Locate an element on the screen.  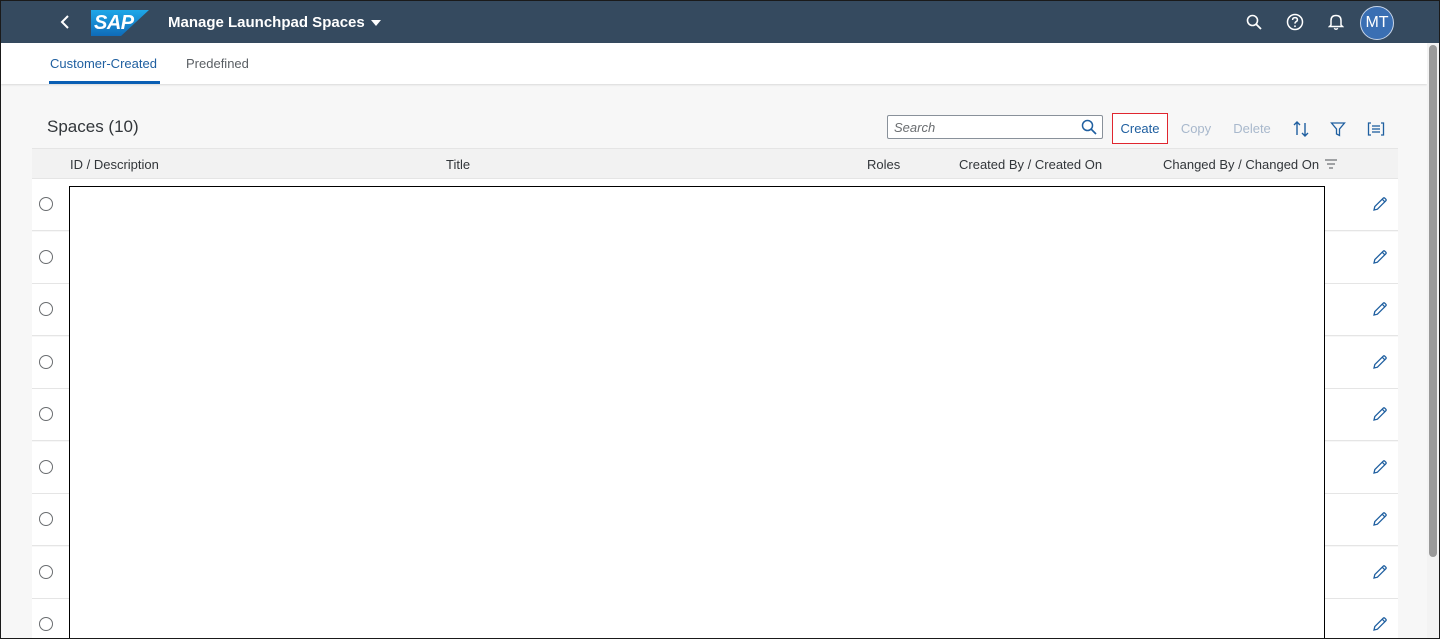
app-title-menu: Manage Launchpad Spaces is located at coordinates (274, 22).